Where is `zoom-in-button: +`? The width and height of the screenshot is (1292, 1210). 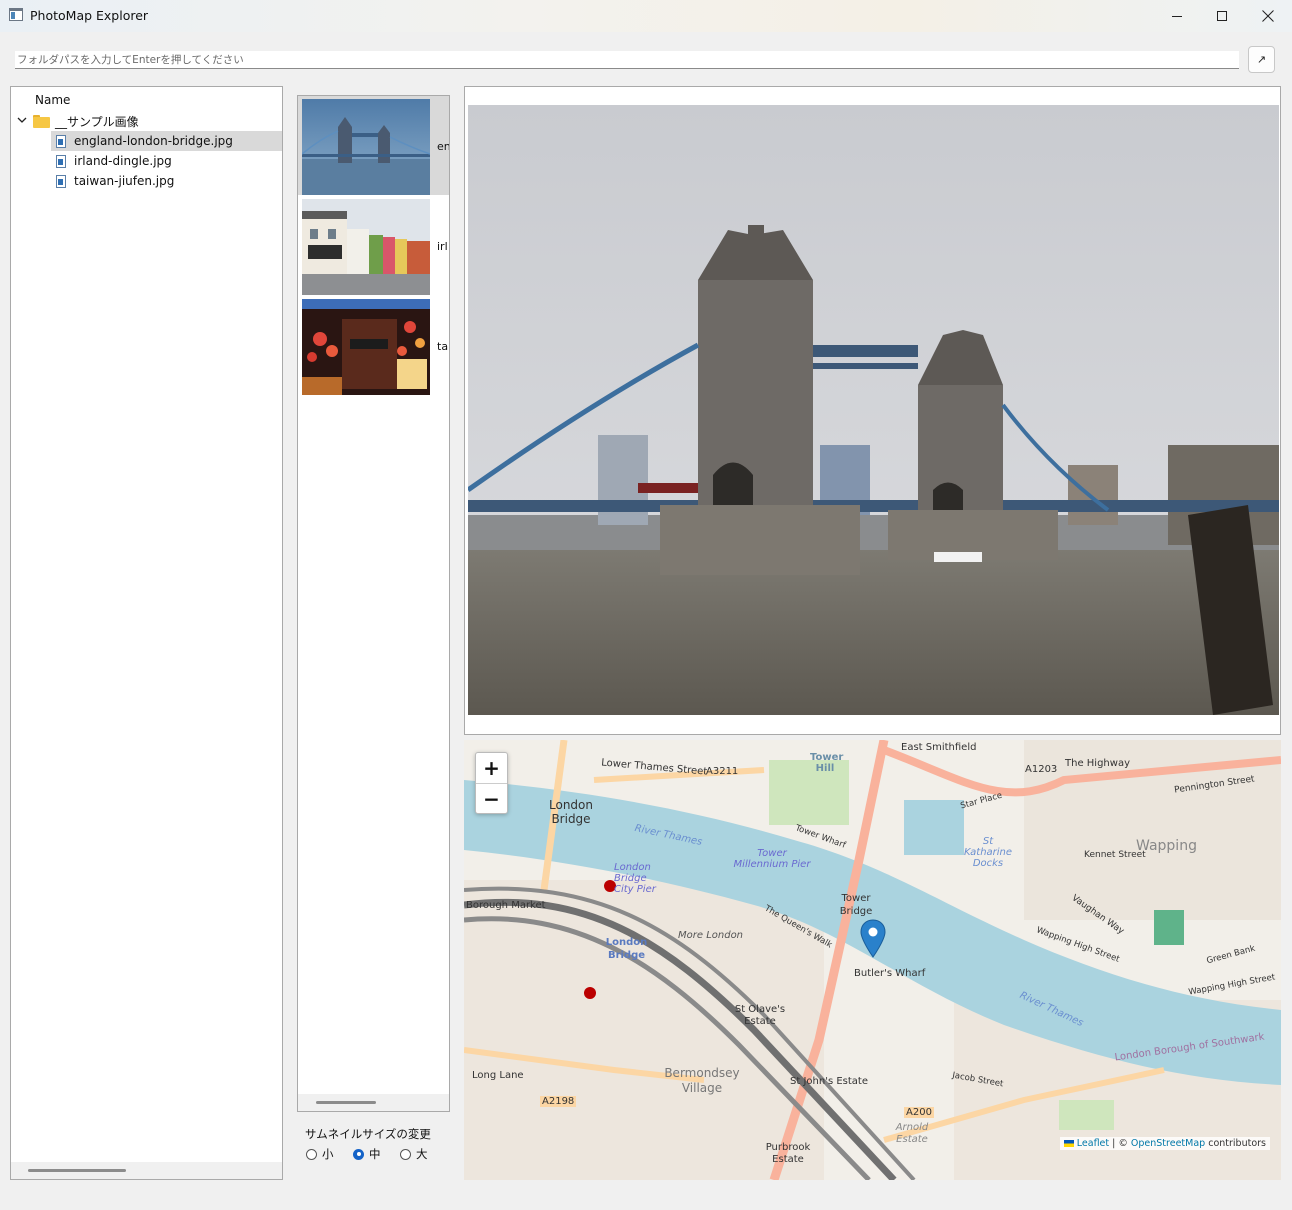
zoom-in-button: + is located at coordinates (491, 768).